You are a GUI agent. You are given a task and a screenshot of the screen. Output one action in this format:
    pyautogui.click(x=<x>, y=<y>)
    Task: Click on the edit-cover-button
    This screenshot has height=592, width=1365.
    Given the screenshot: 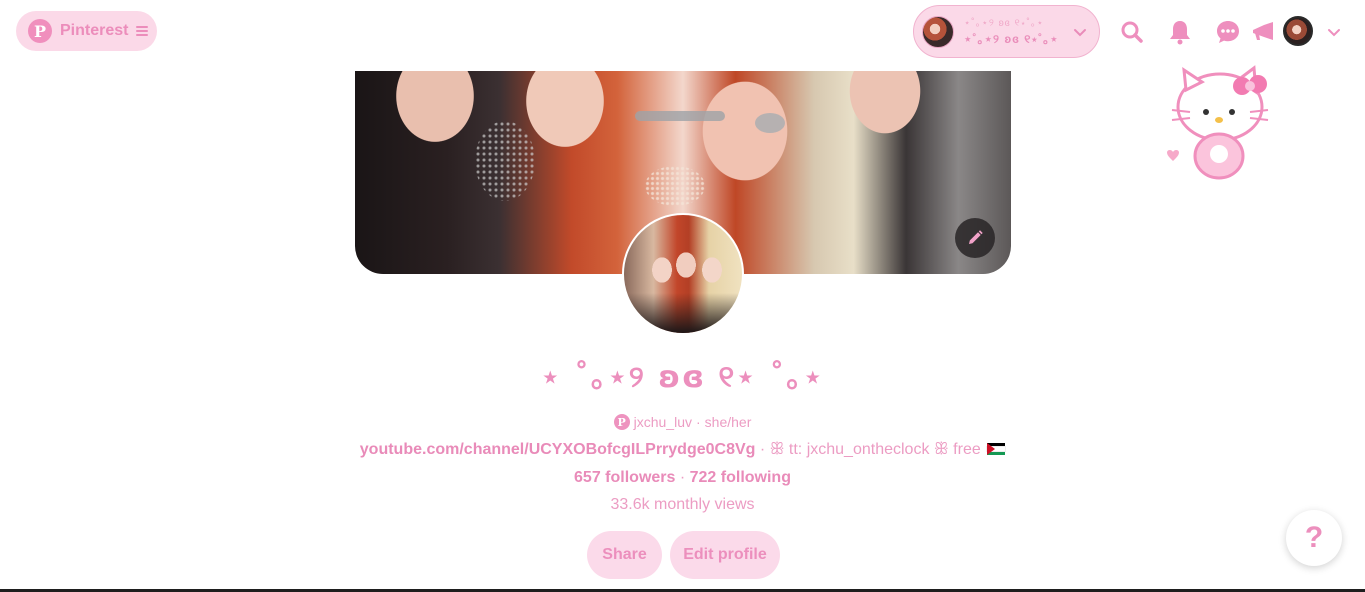 What is the action you would take?
    pyautogui.click(x=975, y=238)
    